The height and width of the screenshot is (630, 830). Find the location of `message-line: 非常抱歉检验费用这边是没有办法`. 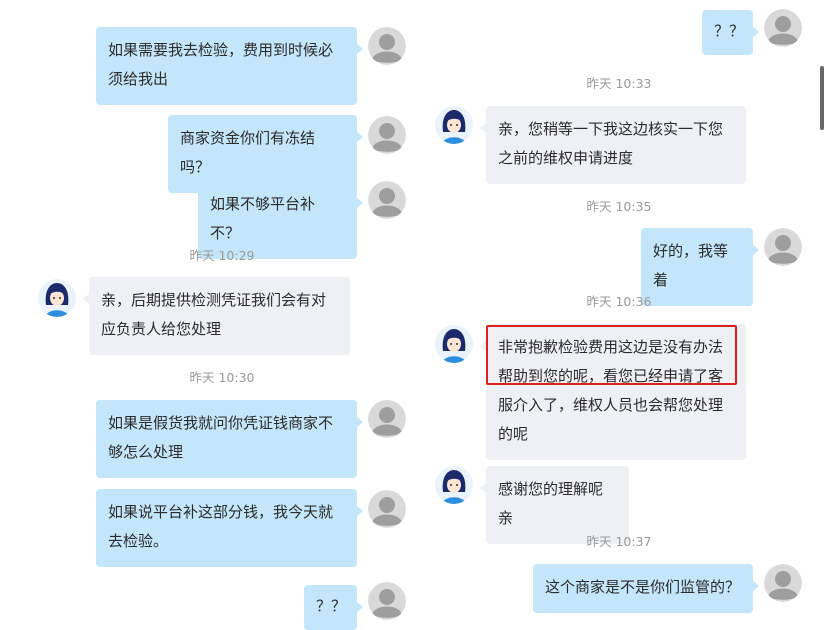

message-line: 非常抱歉检验费用这边是没有办法 is located at coordinates (611, 347).